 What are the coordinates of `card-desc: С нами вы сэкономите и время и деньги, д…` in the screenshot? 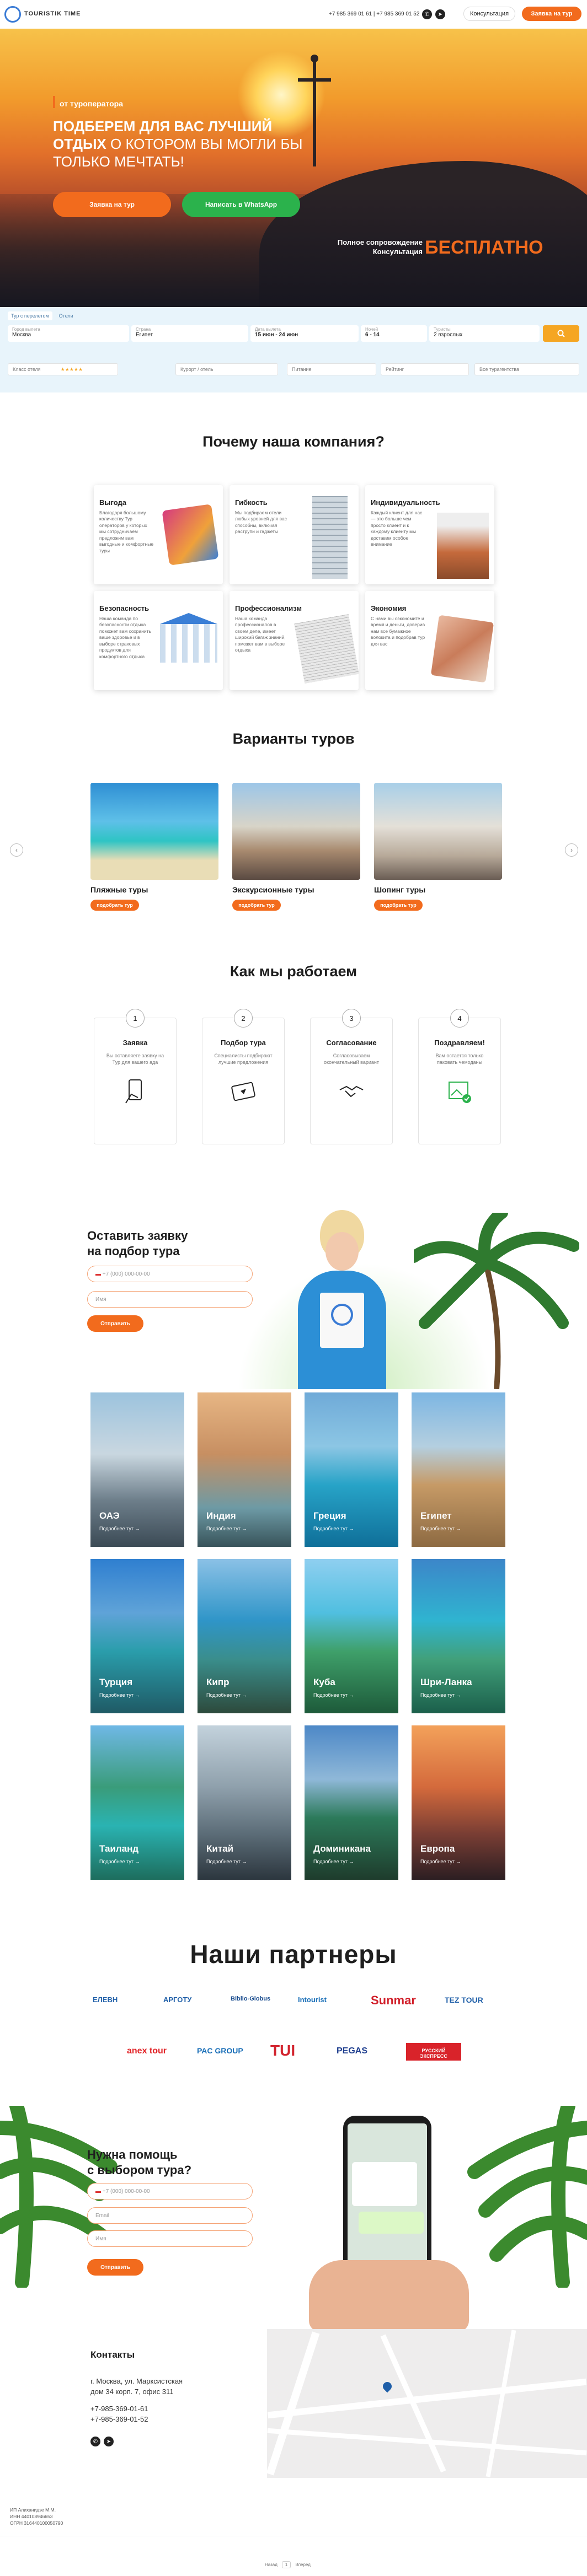 It's located at (398, 631).